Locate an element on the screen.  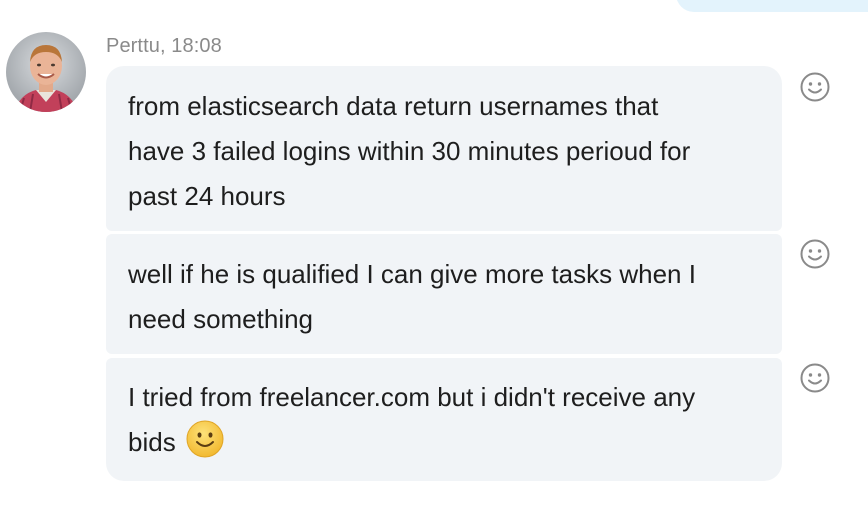
avatar is located at coordinates (46, 72).